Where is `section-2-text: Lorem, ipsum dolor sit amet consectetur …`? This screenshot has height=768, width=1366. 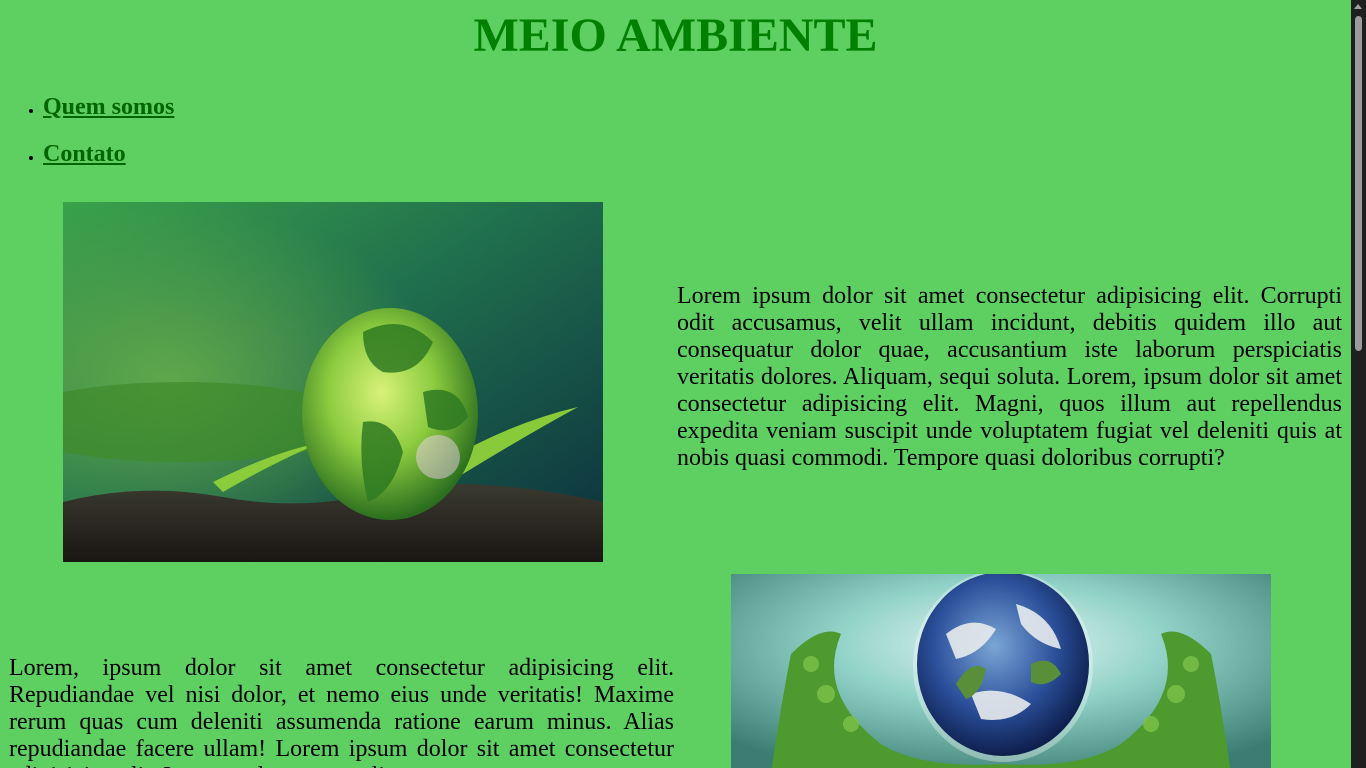
section-2-text: Lorem, ipsum dolor sit amet consectetur … is located at coordinates (341, 711).